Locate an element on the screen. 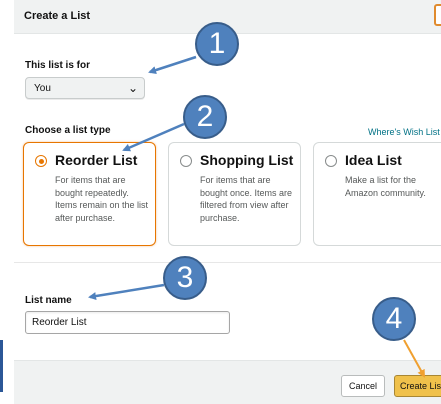 The height and width of the screenshot is (404, 441). list-for-select: You ⌄ is located at coordinates (85, 88).